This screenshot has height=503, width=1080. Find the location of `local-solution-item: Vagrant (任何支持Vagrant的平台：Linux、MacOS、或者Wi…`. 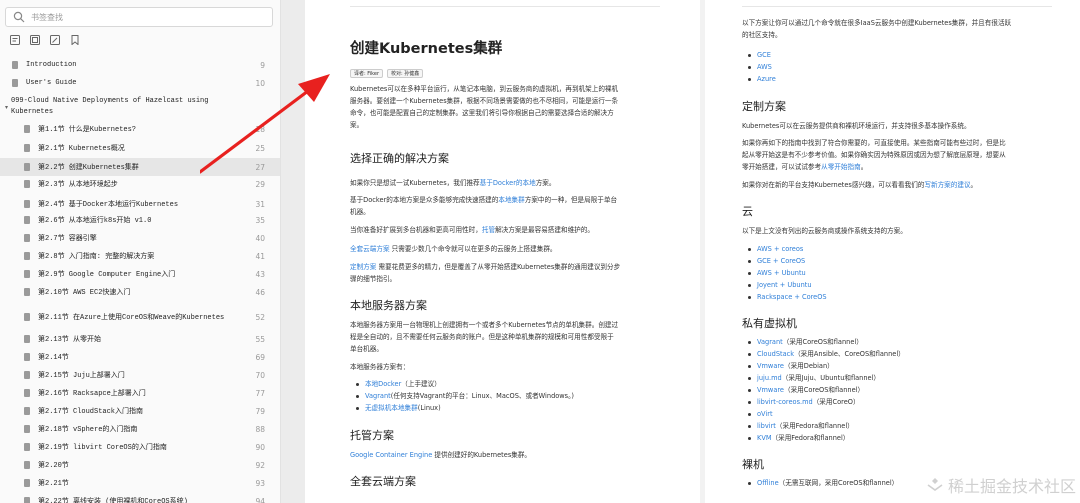

local-solution-item: Vagrant (任何支持Vagrant的平台：Linux、MacOS、或者Wi… is located at coordinates (465, 396).